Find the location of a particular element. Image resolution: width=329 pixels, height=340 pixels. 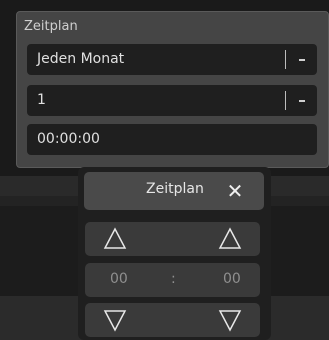

frequency-select: Jeden Monat is located at coordinates (172, 59).